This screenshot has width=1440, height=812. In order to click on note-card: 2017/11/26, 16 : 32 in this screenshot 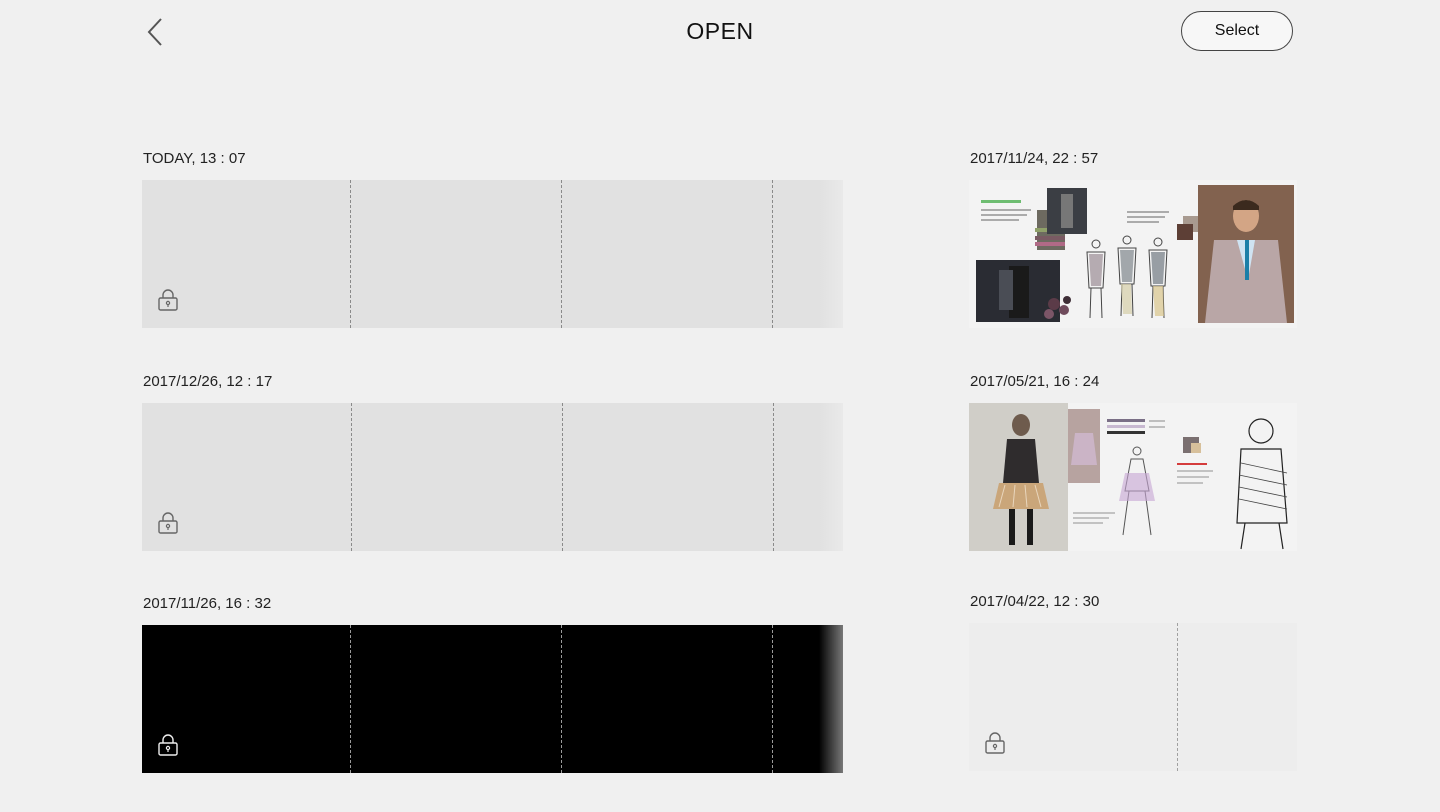, I will do `click(492, 683)`.